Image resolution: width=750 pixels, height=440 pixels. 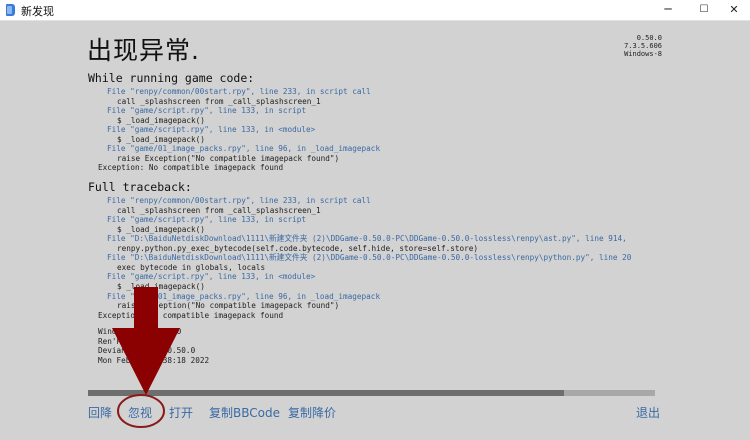 I want to click on version-line: 0.50.0, so click(x=649, y=38).